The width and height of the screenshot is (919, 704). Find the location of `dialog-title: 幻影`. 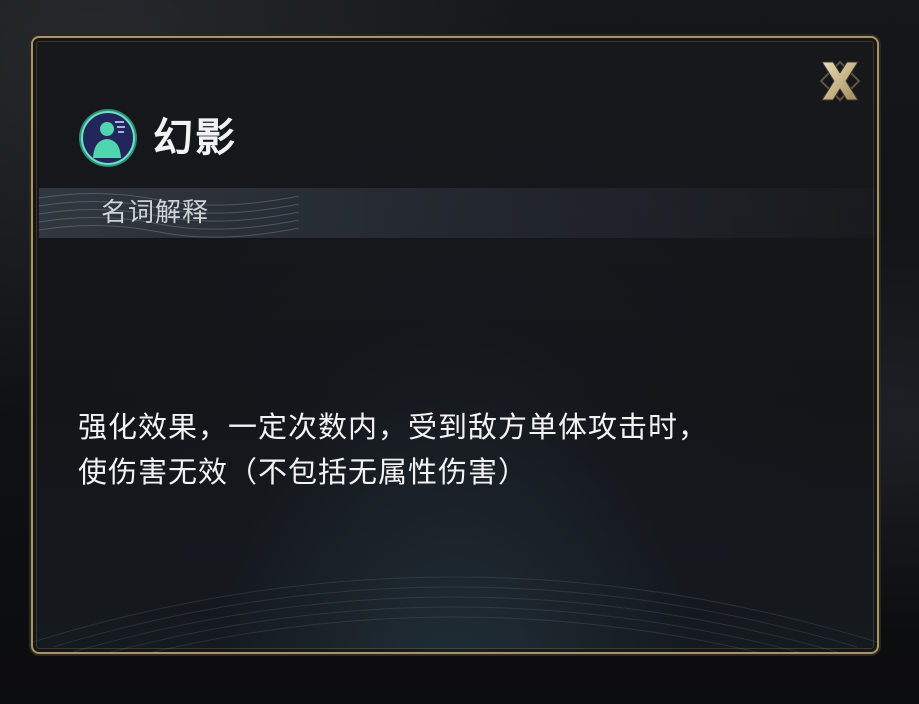

dialog-title: 幻影 is located at coordinates (195, 138).